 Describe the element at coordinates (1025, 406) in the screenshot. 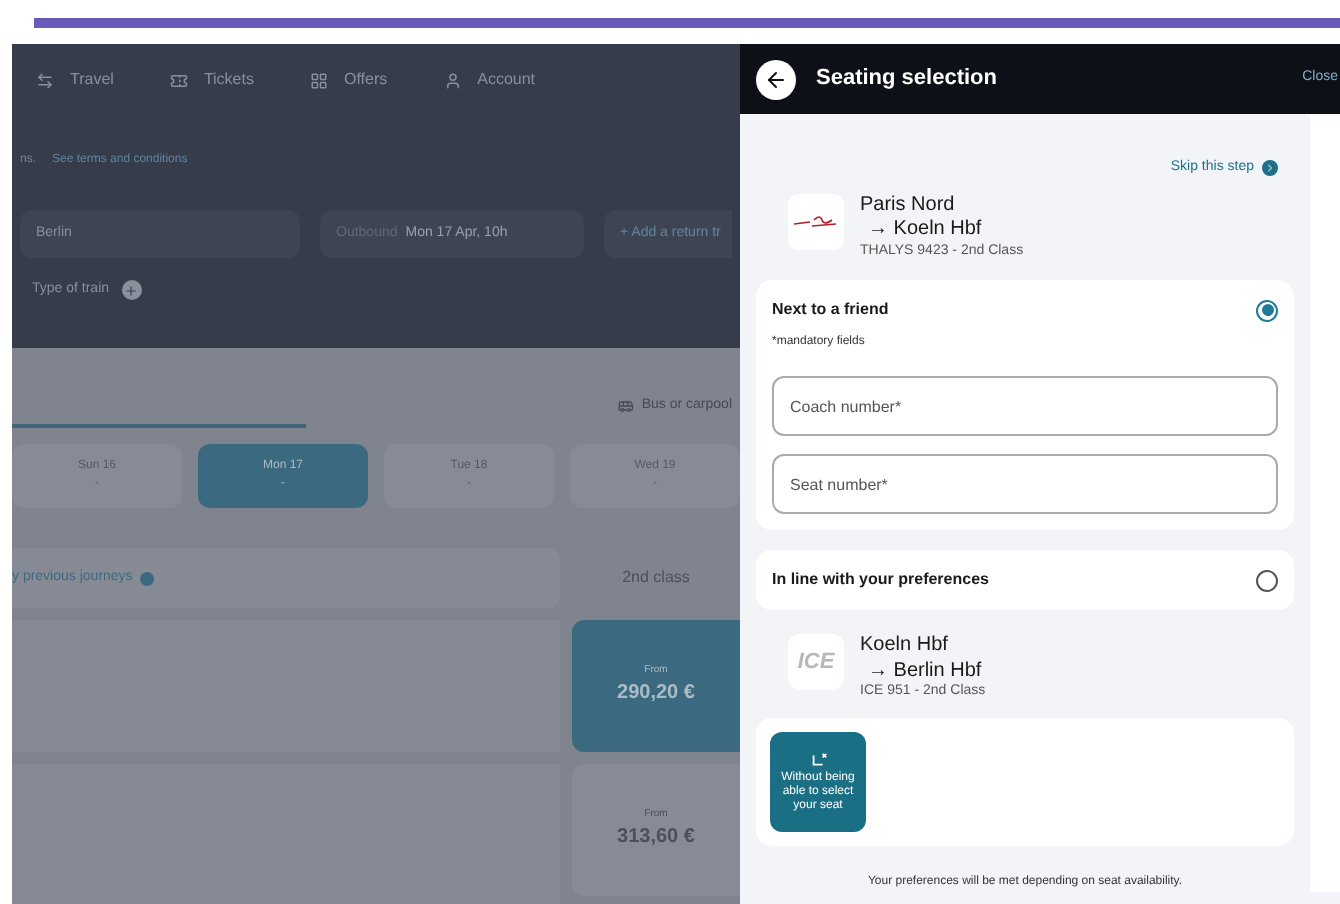

I see `text-input: Coach number*` at that location.